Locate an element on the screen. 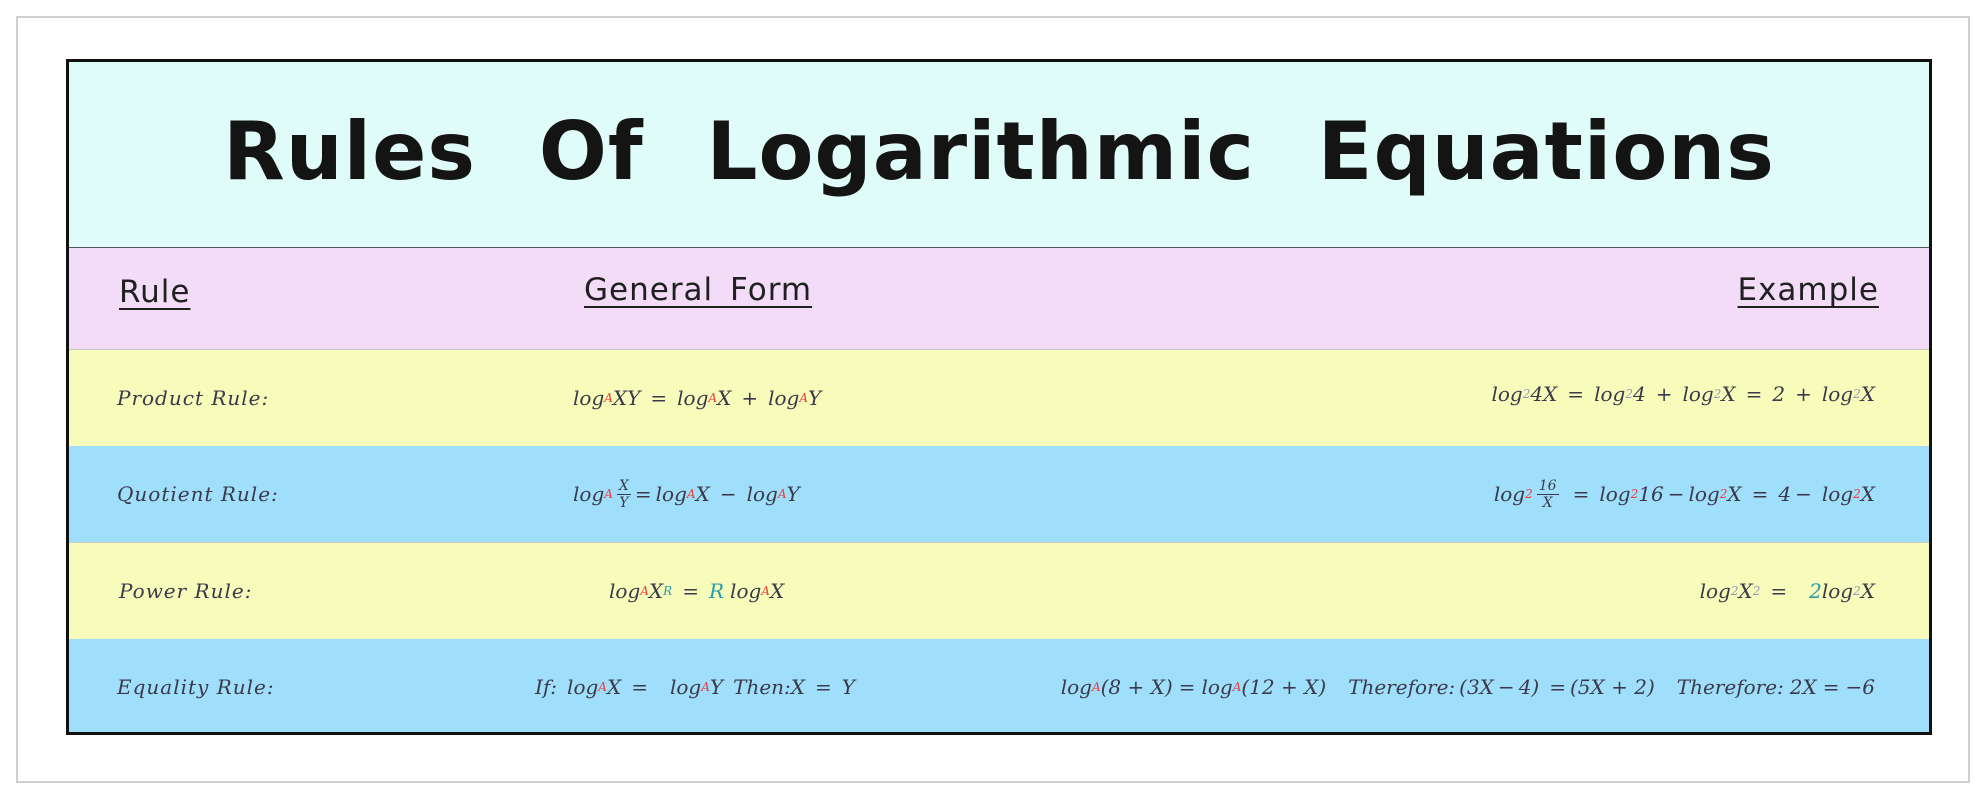 The height and width of the screenshot is (803, 1988). header-rule: Rule is located at coordinates (155, 292).